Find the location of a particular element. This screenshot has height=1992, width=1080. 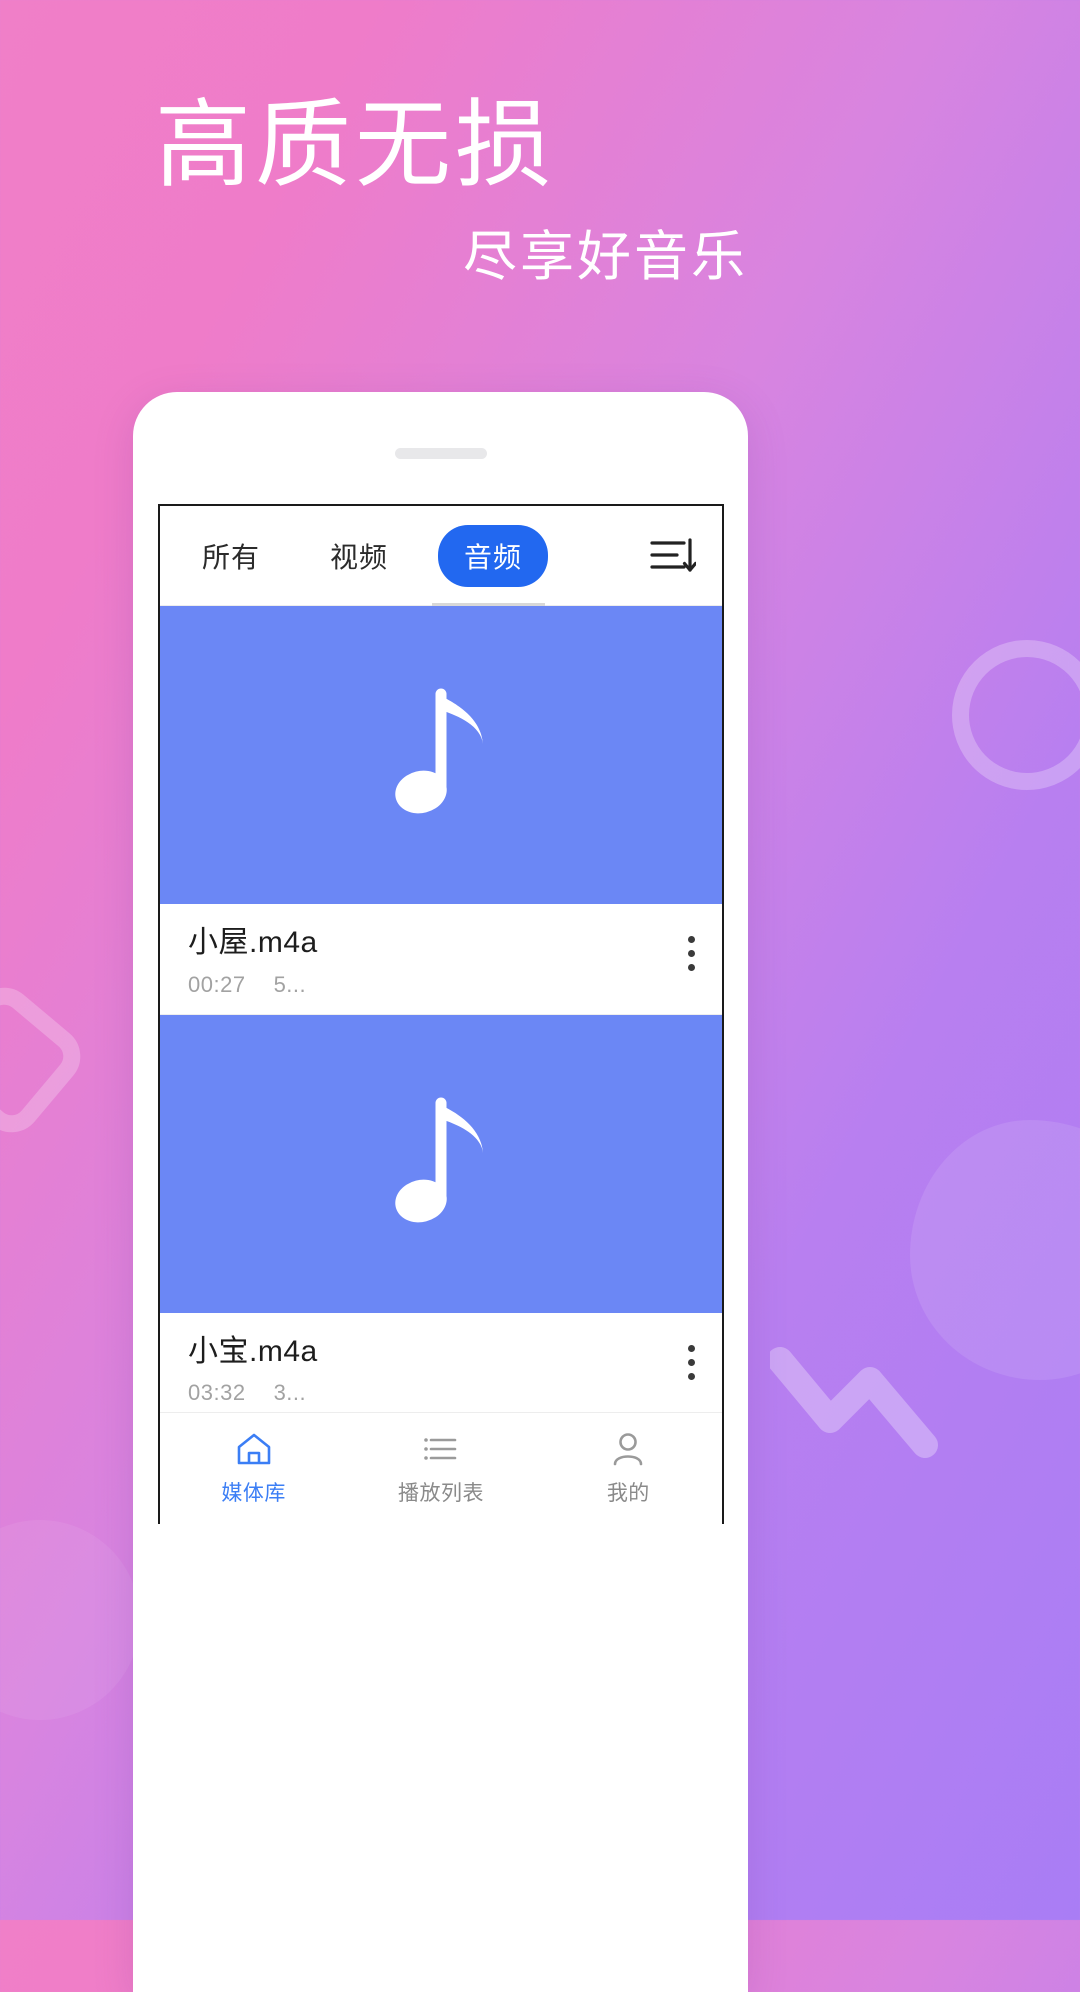

tab-indicator is located at coordinates (488, 604).